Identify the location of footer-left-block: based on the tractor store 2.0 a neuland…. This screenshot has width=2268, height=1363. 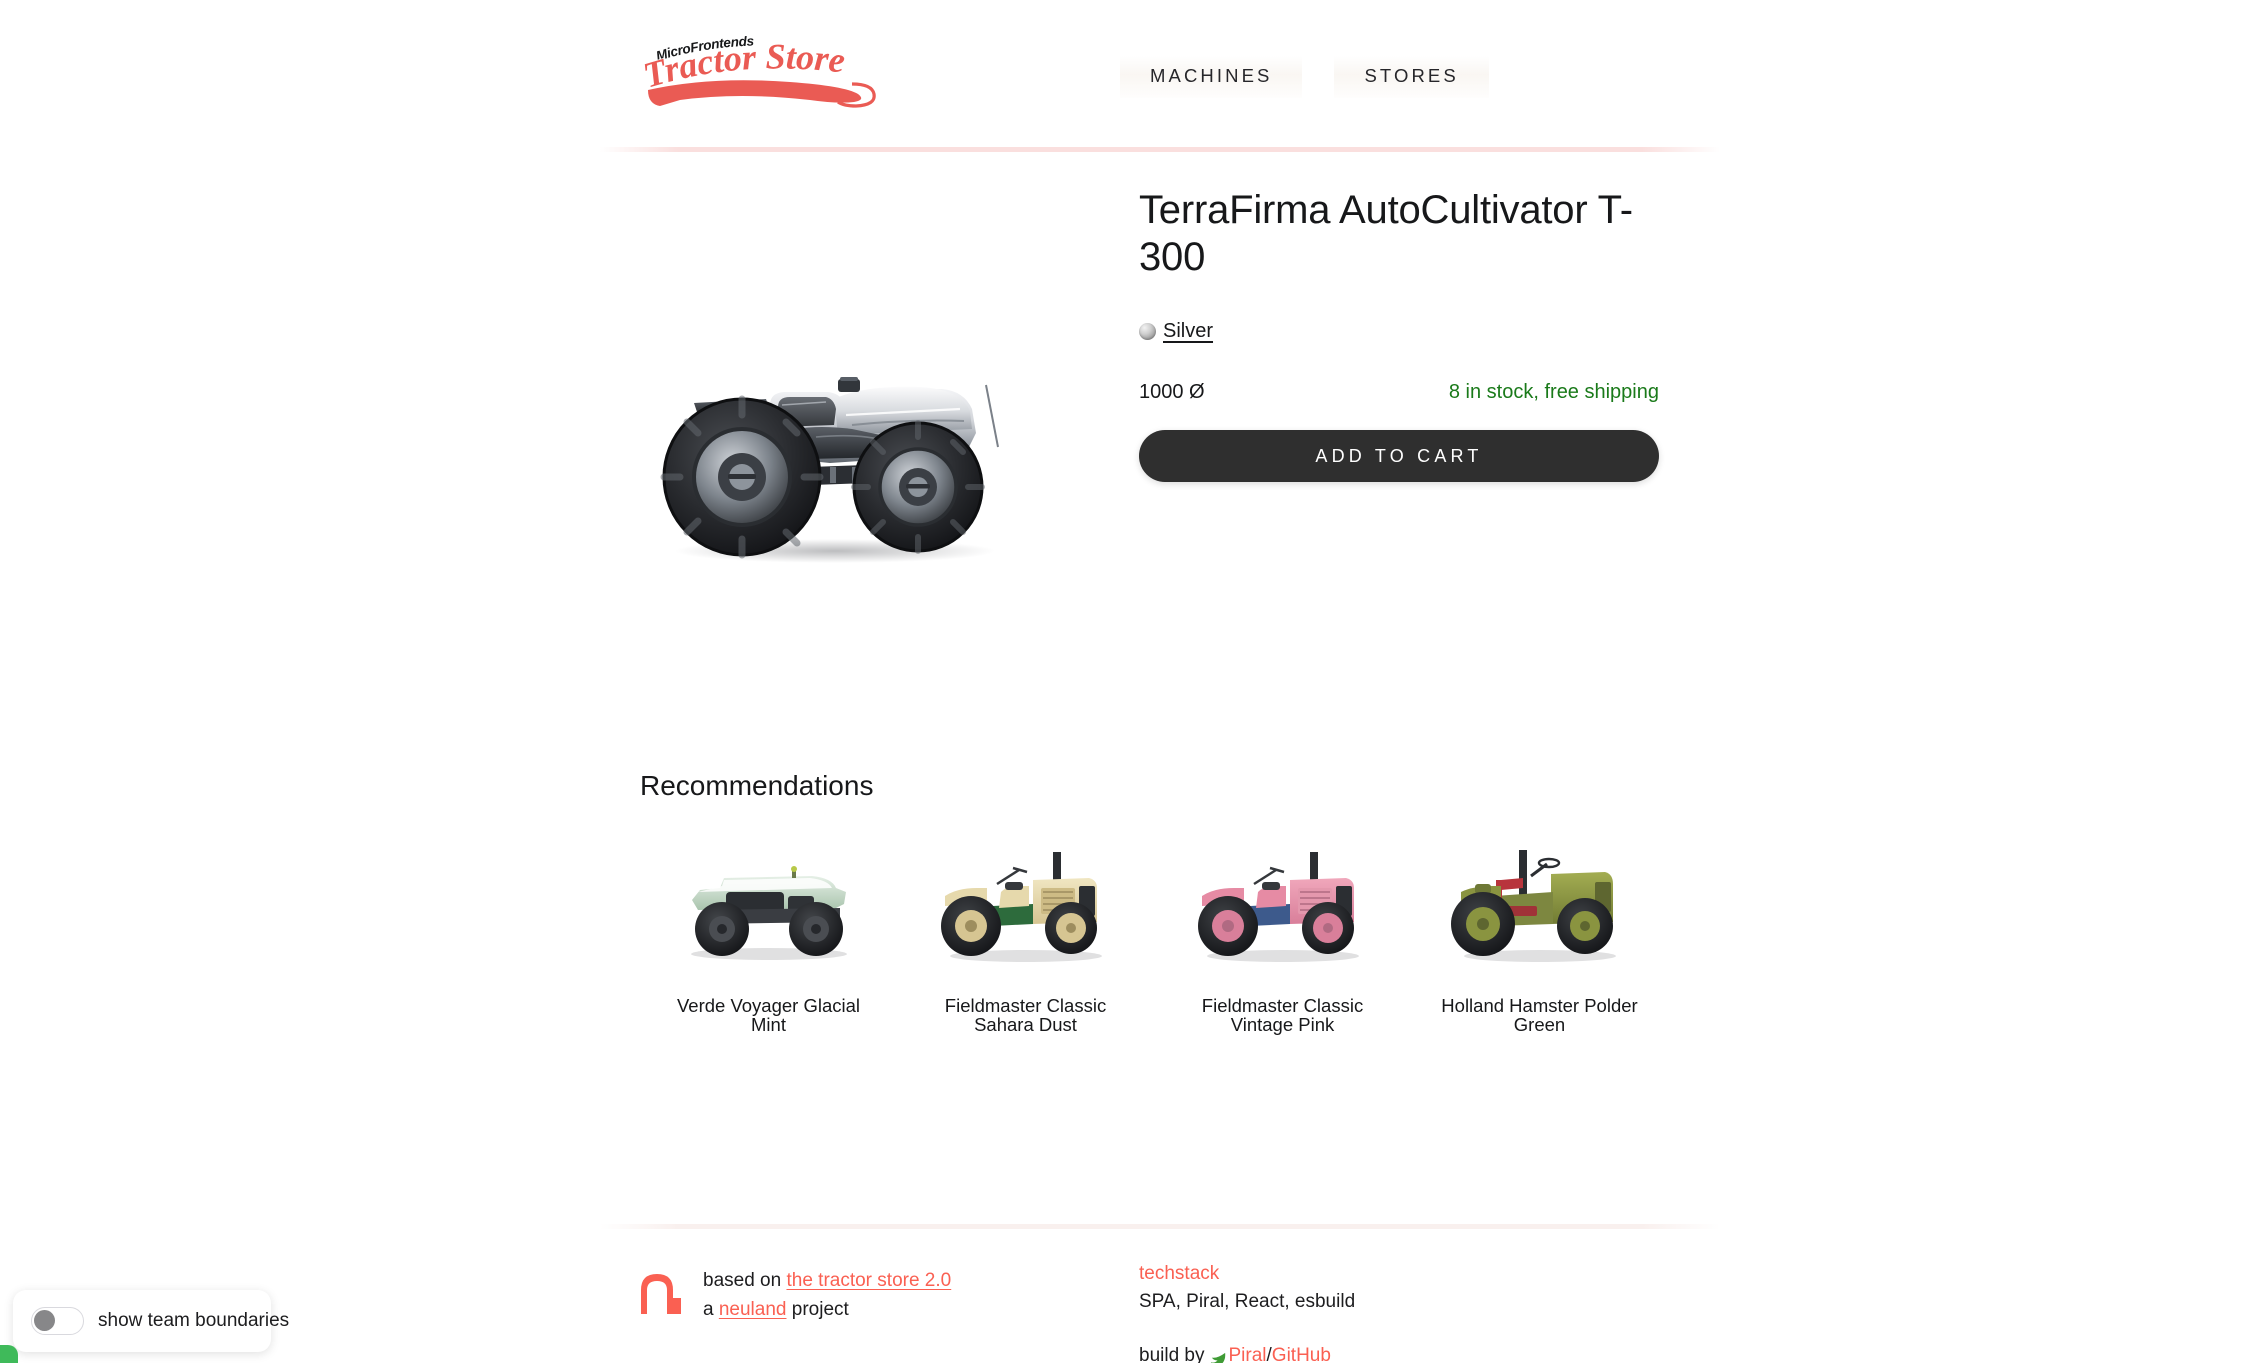
(794, 1295).